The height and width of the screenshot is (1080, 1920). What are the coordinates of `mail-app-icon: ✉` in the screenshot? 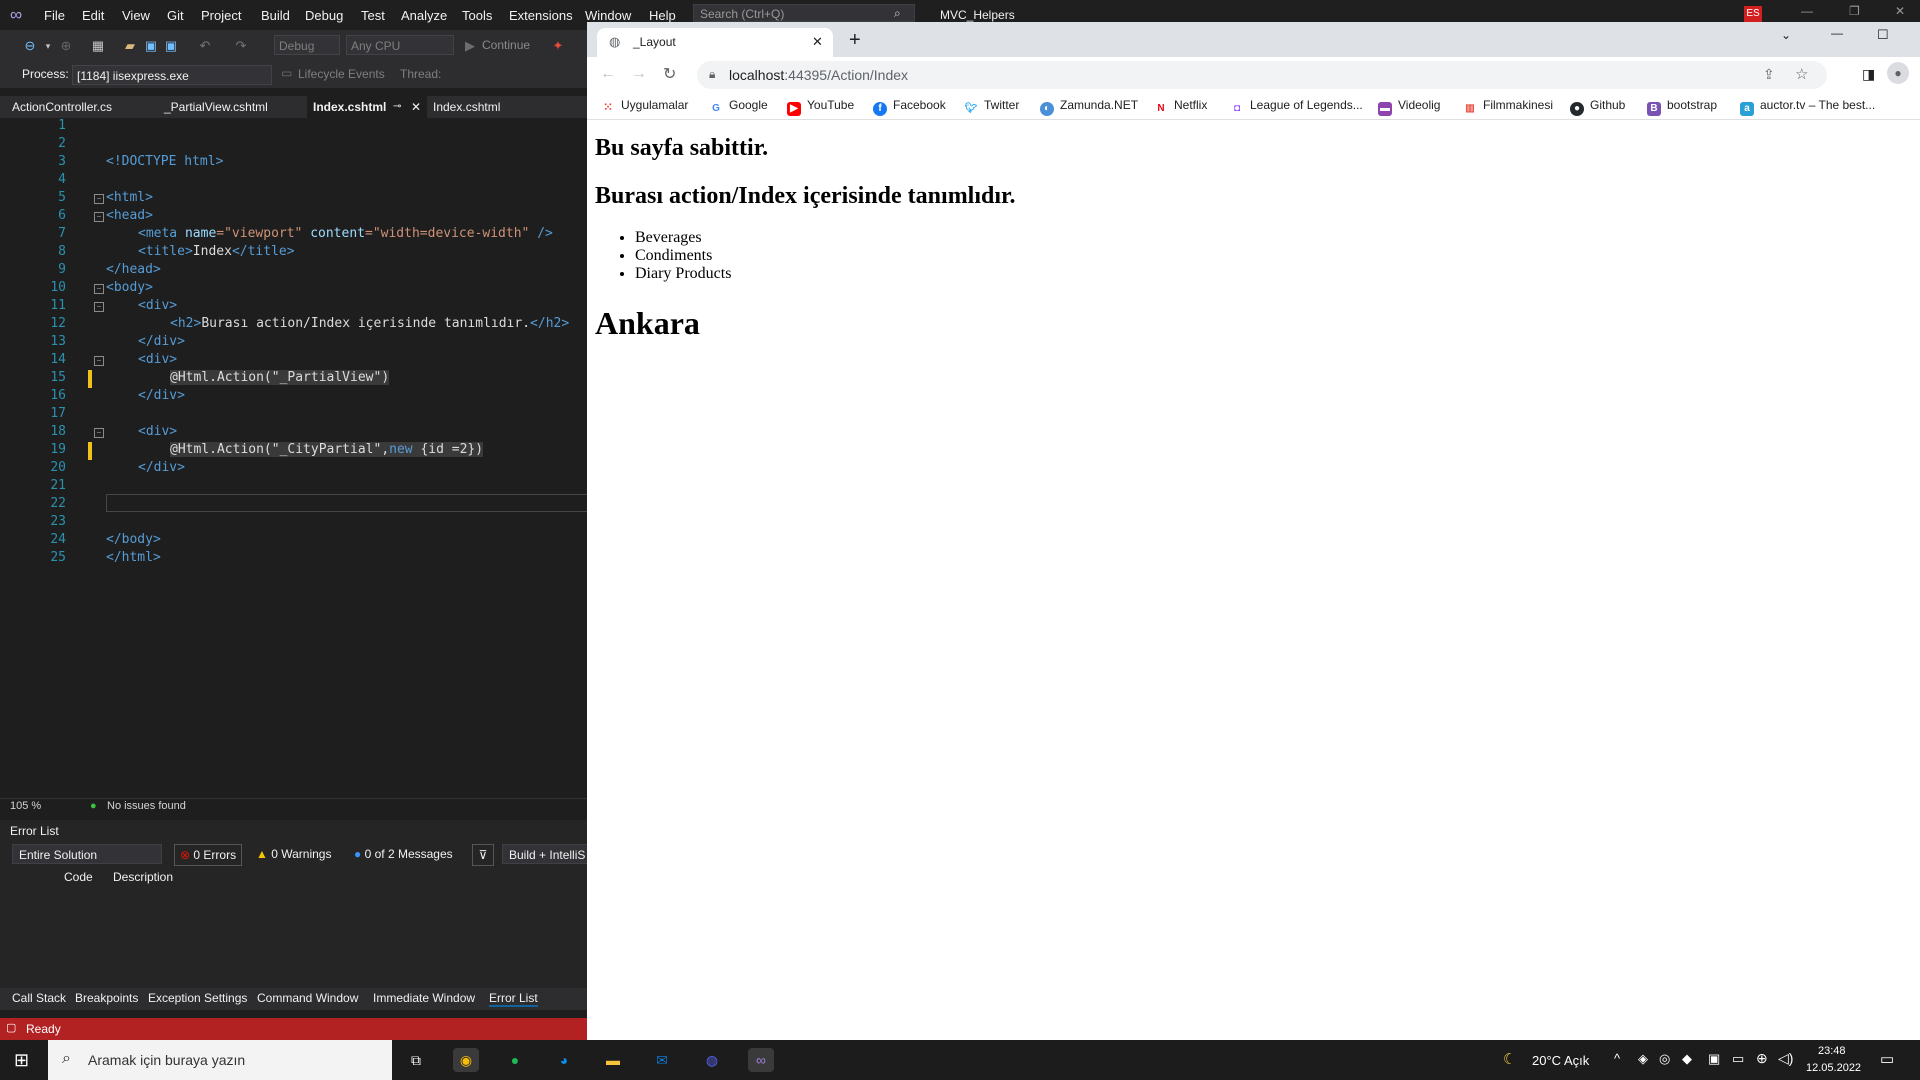 It's located at (662, 1060).